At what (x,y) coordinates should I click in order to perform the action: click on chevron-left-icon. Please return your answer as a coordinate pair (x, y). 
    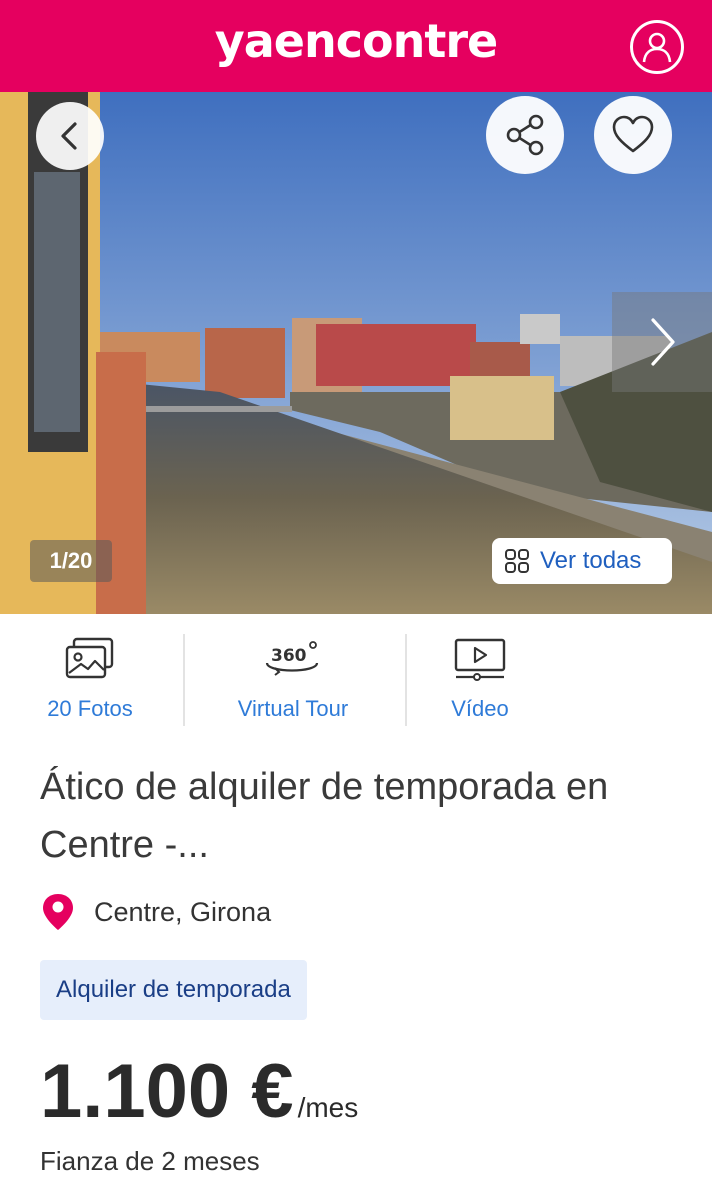
    Looking at the image, I should click on (69, 136).